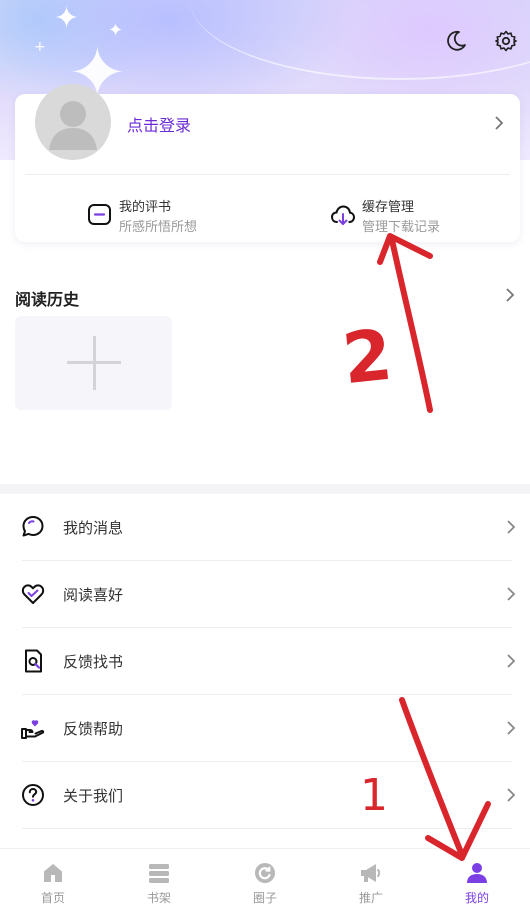  I want to click on sparkle-icon: +, so click(40, 47).